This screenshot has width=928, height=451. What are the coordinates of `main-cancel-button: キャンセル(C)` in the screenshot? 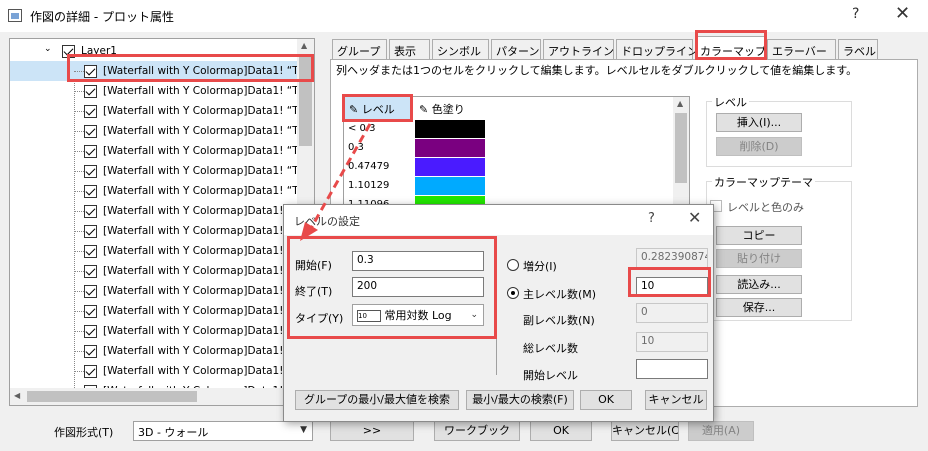 It's located at (645, 431).